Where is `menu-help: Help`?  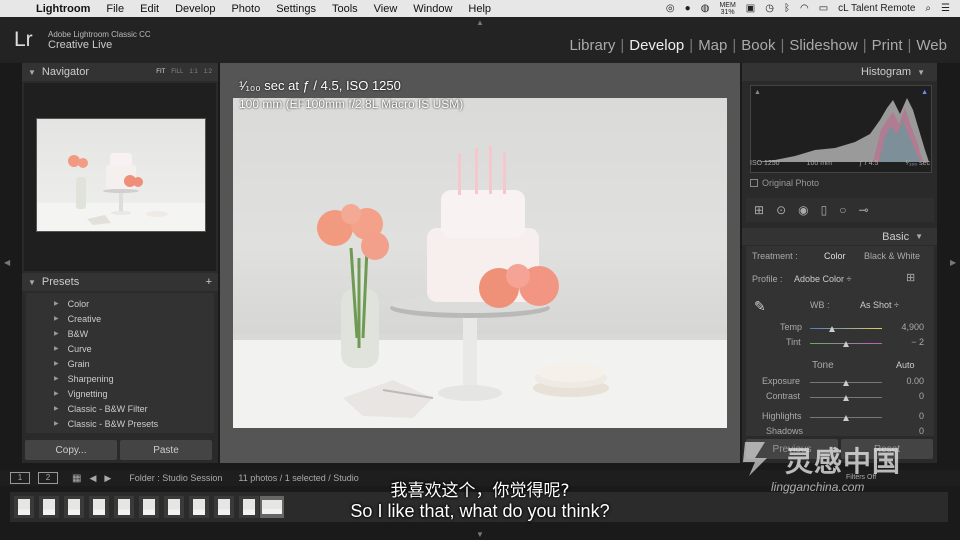
menu-help: Help is located at coordinates (479, 9).